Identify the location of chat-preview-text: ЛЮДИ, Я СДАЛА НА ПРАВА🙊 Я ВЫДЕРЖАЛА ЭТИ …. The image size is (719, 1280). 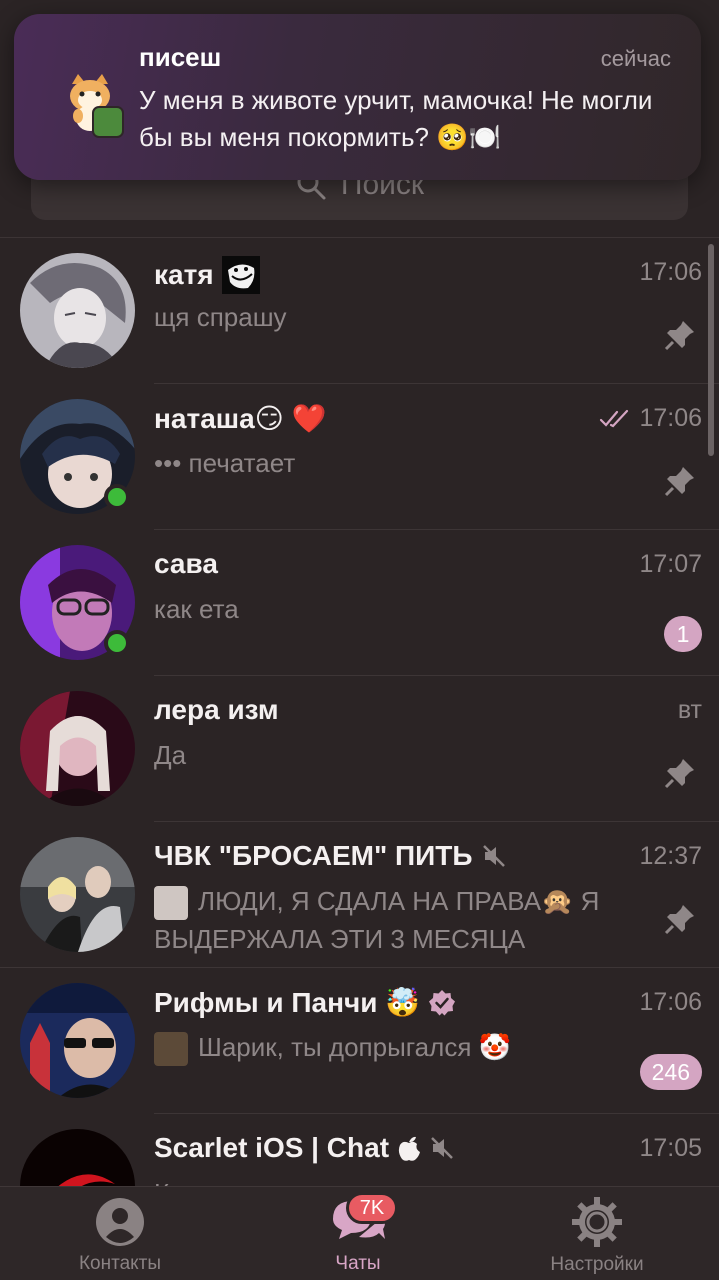
(377, 920).